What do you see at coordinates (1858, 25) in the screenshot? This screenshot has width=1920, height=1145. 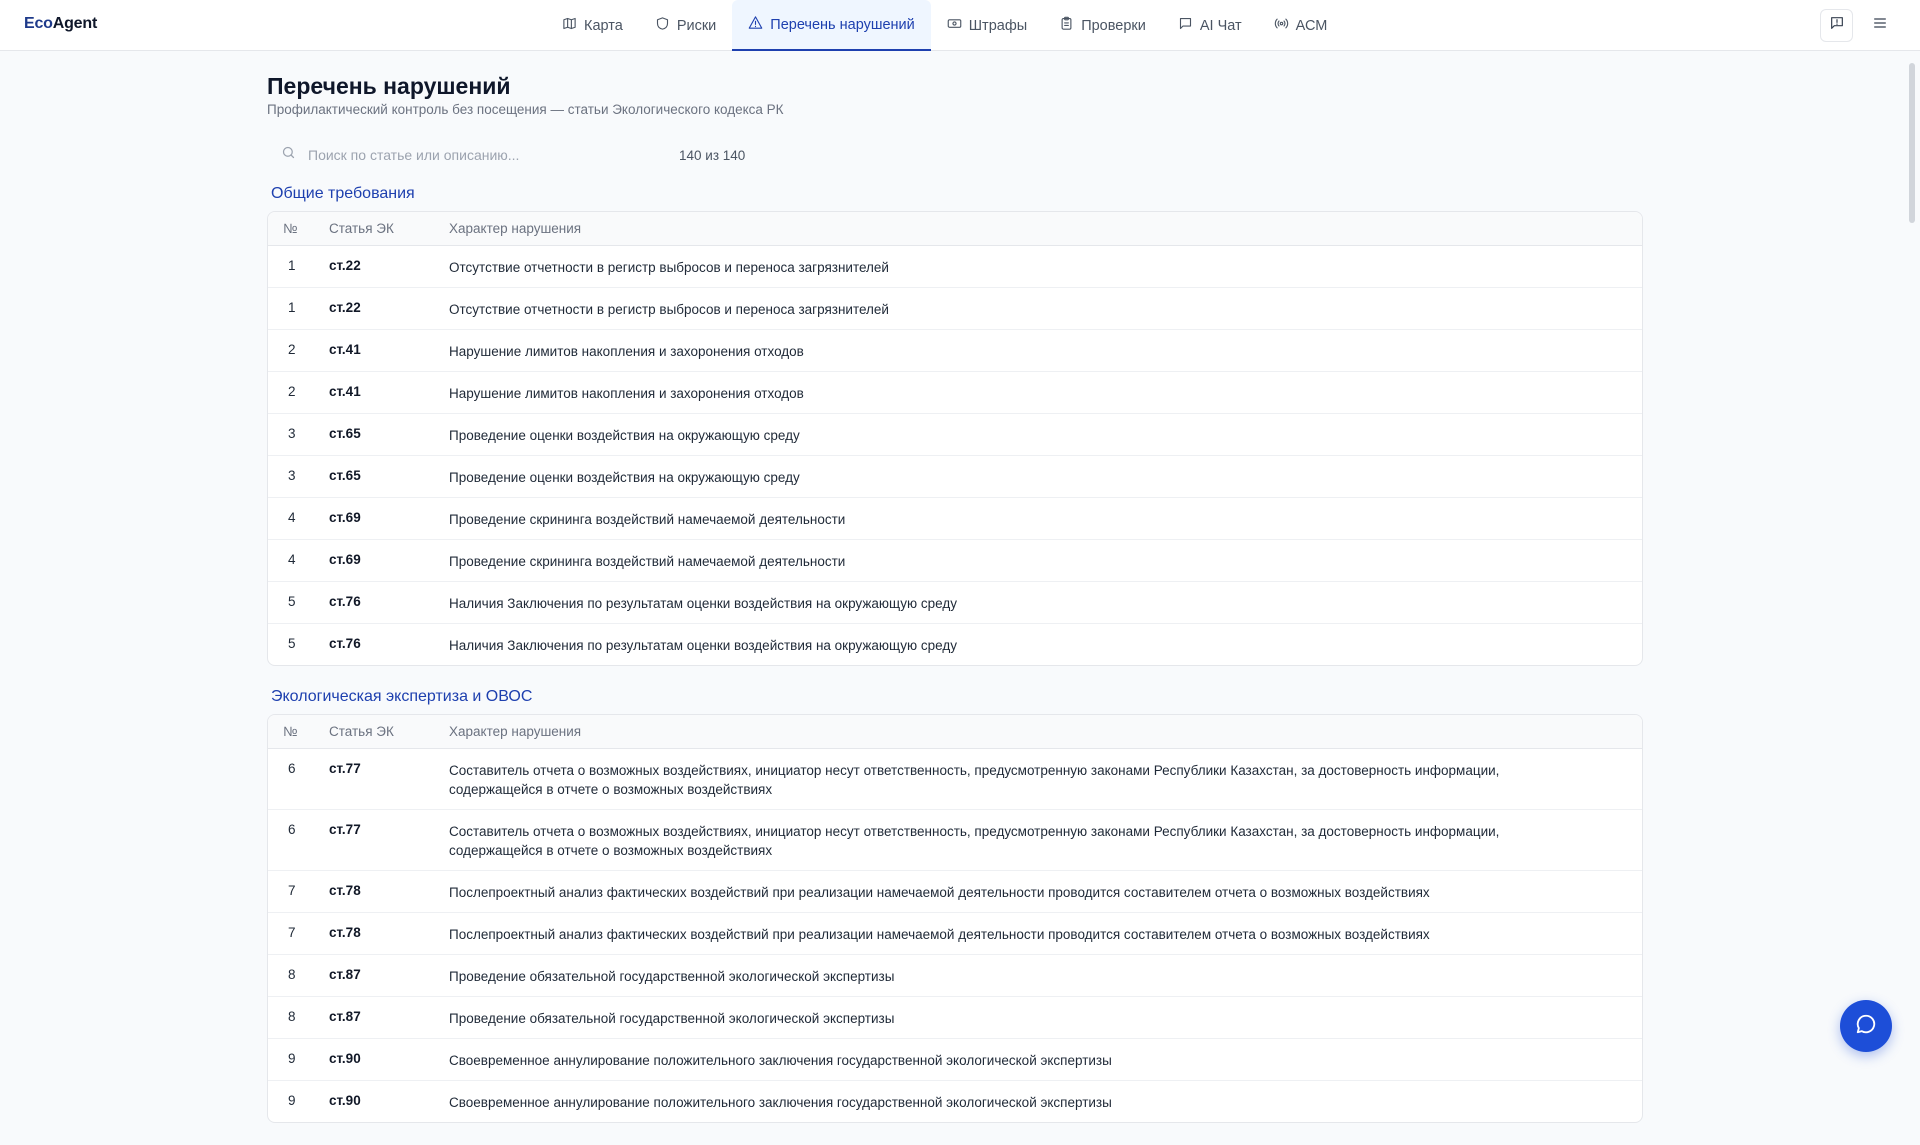 I see `header-actions` at bounding box center [1858, 25].